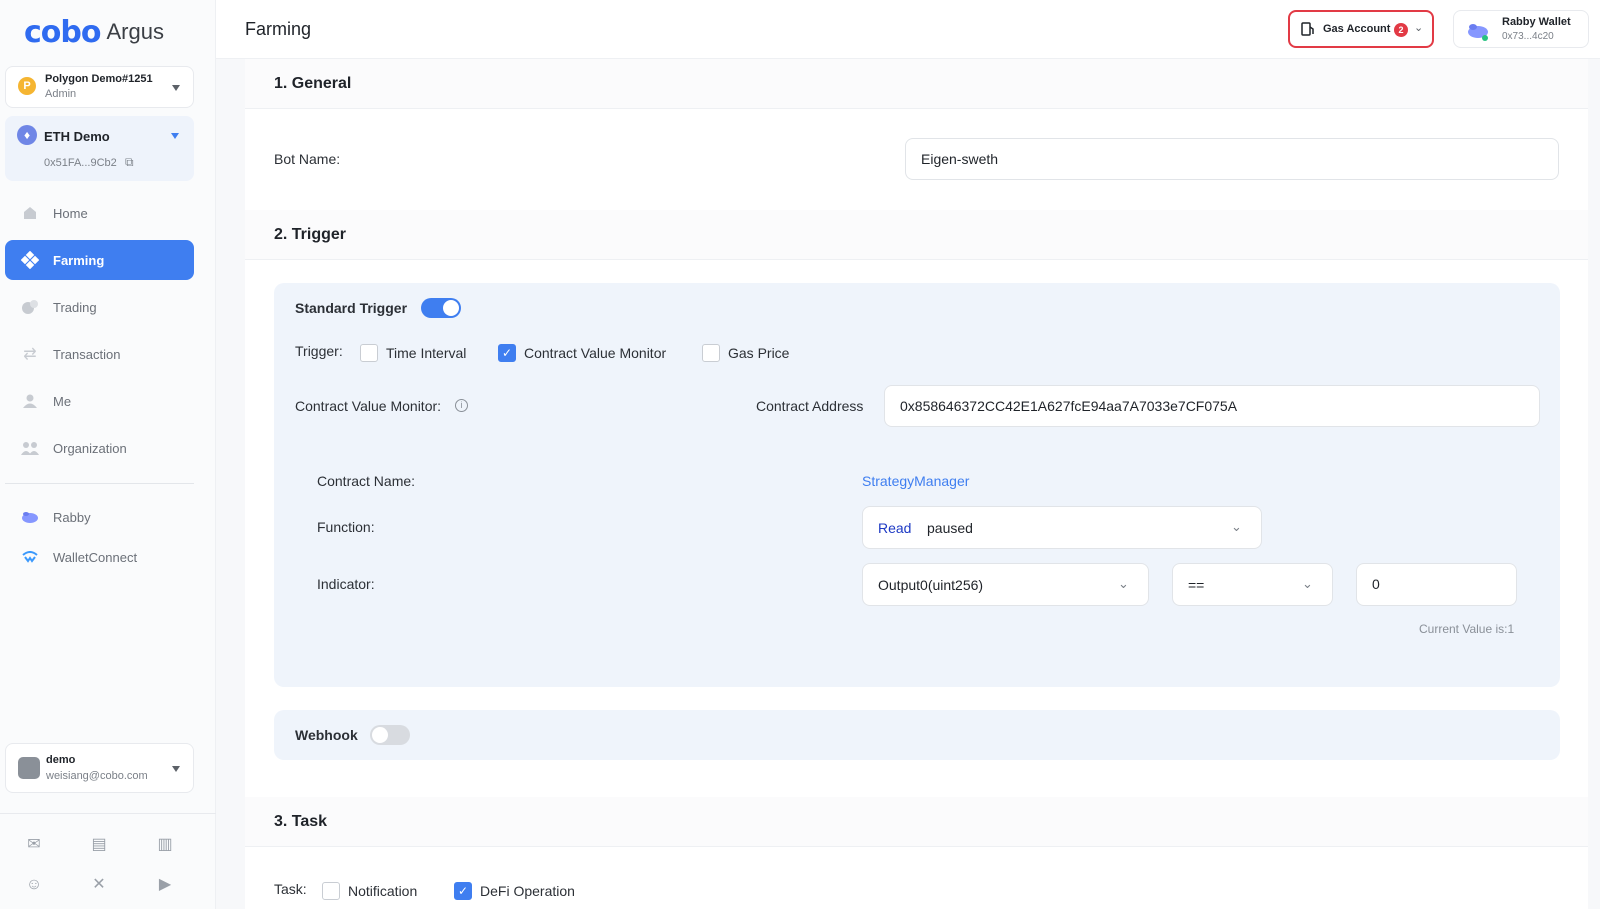 Image resolution: width=1600 pixels, height=909 pixels. What do you see at coordinates (1062, 527) in the screenshot?
I see `function-select: Read paused ⌄` at bounding box center [1062, 527].